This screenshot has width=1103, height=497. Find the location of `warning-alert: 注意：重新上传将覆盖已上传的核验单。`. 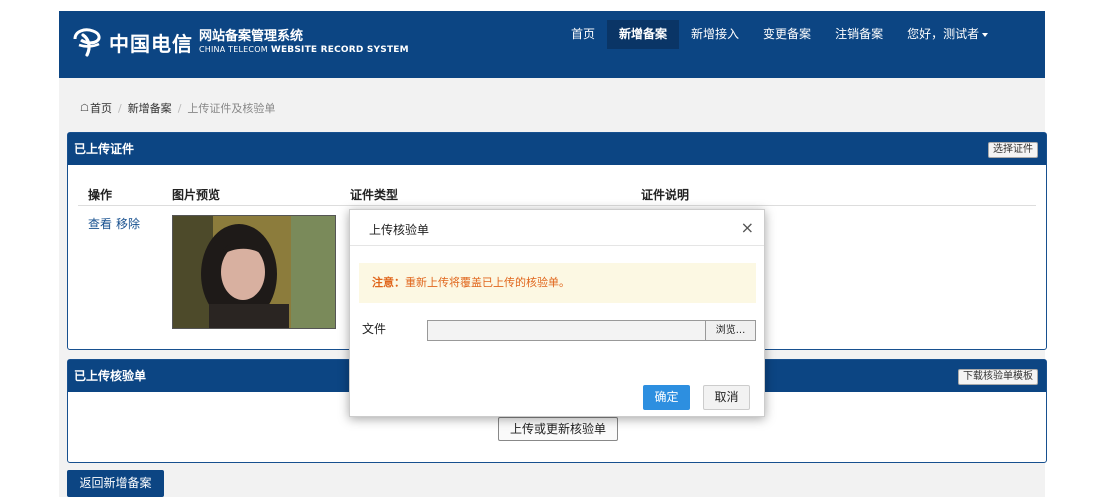

warning-alert: 注意：重新上传将覆盖已上传的核验单。 is located at coordinates (557, 283).